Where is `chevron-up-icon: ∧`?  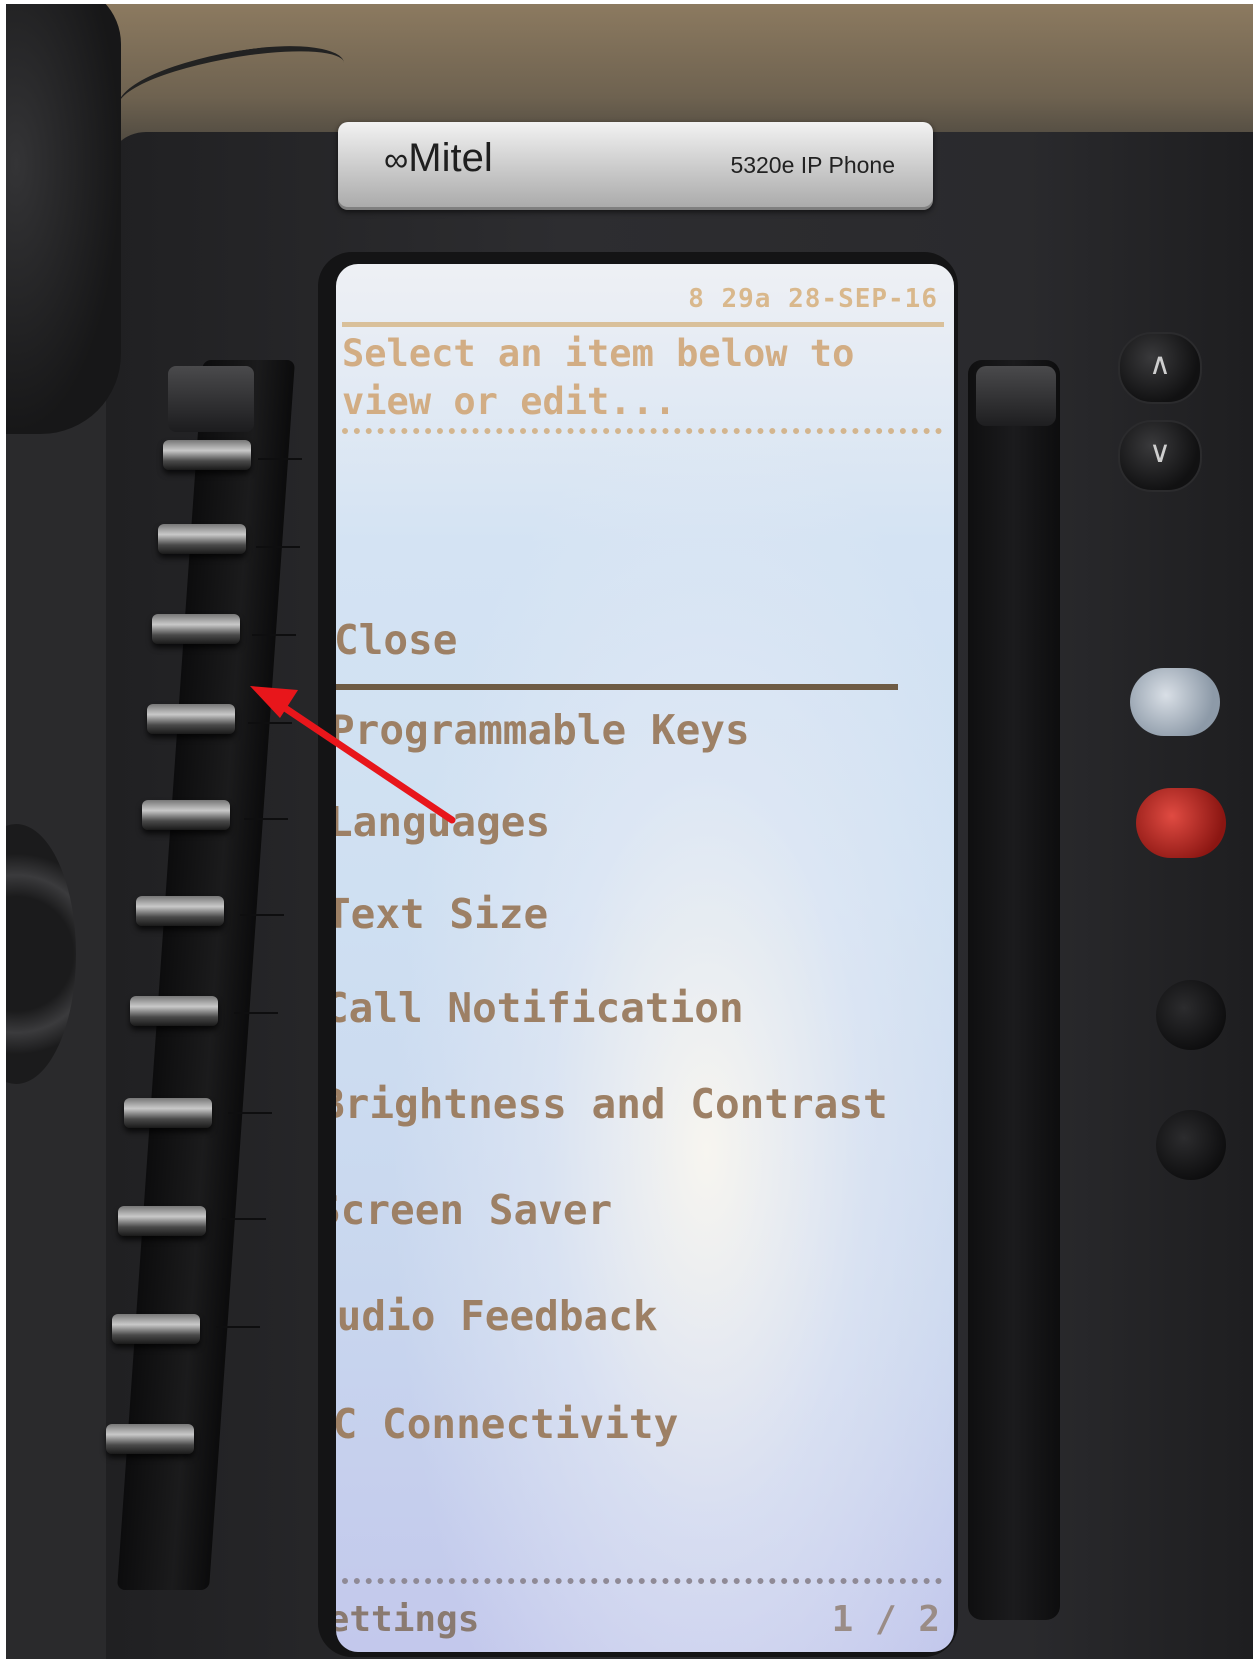
chevron-up-icon: ∧ is located at coordinates (1160, 364).